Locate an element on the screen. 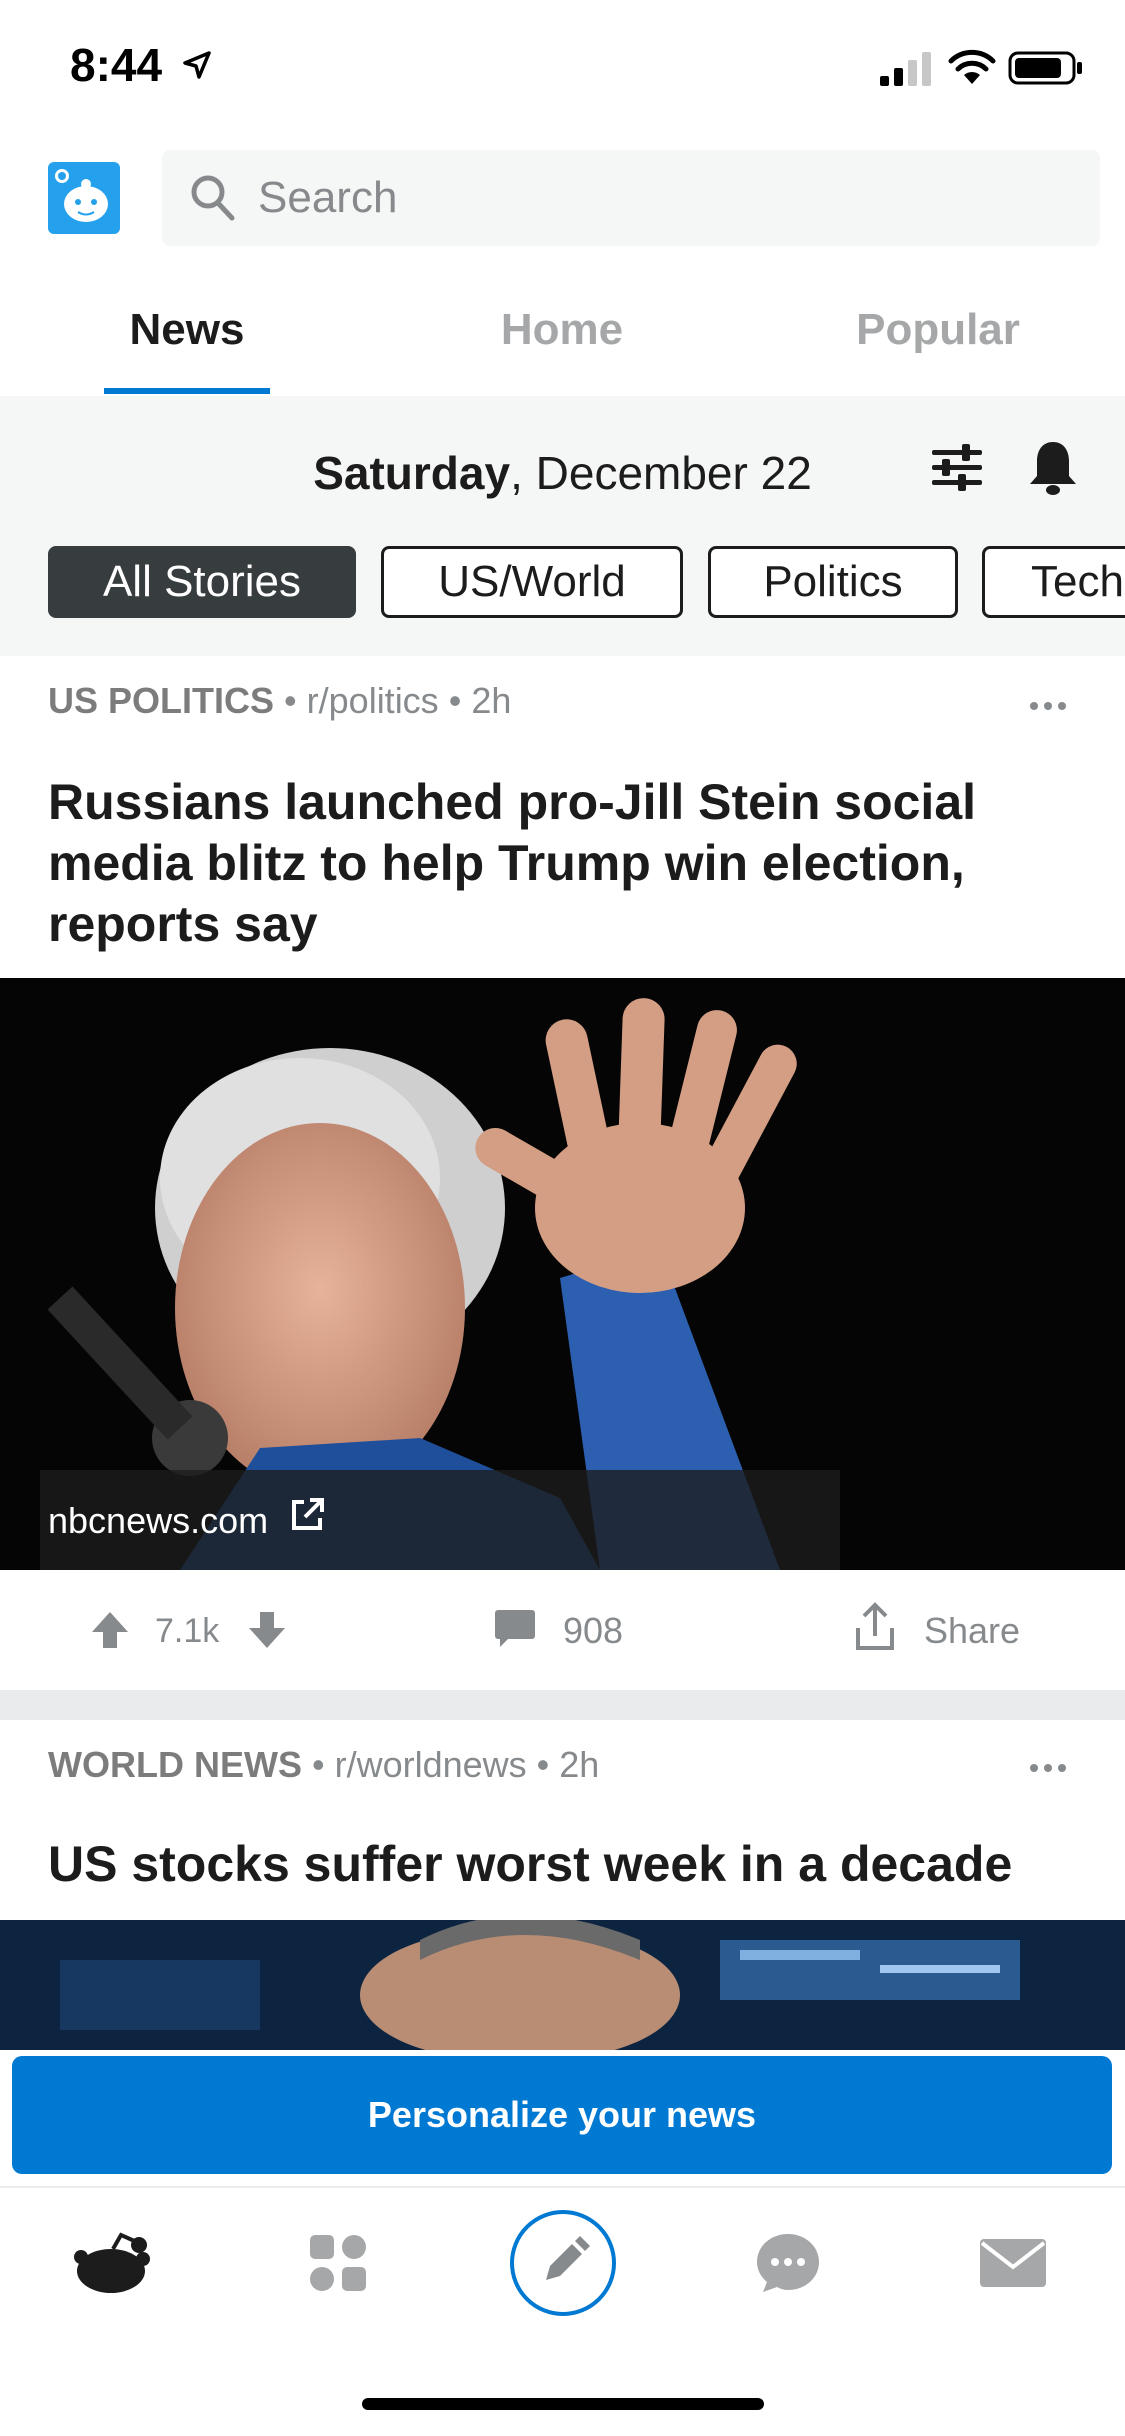 The height and width of the screenshot is (2436, 1125). tab-home: Home is located at coordinates (562, 338).